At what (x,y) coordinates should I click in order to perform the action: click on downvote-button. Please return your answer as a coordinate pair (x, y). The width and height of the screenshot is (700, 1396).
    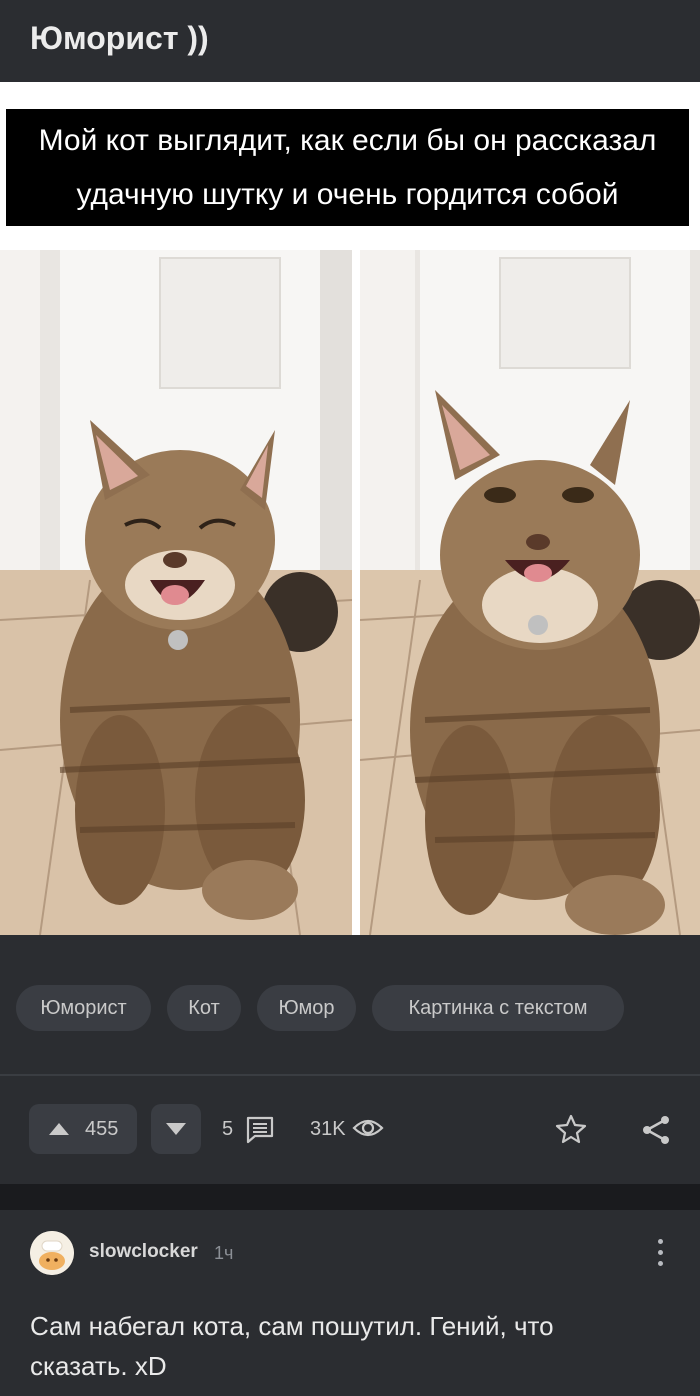
    Looking at the image, I should click on (176, 1129).